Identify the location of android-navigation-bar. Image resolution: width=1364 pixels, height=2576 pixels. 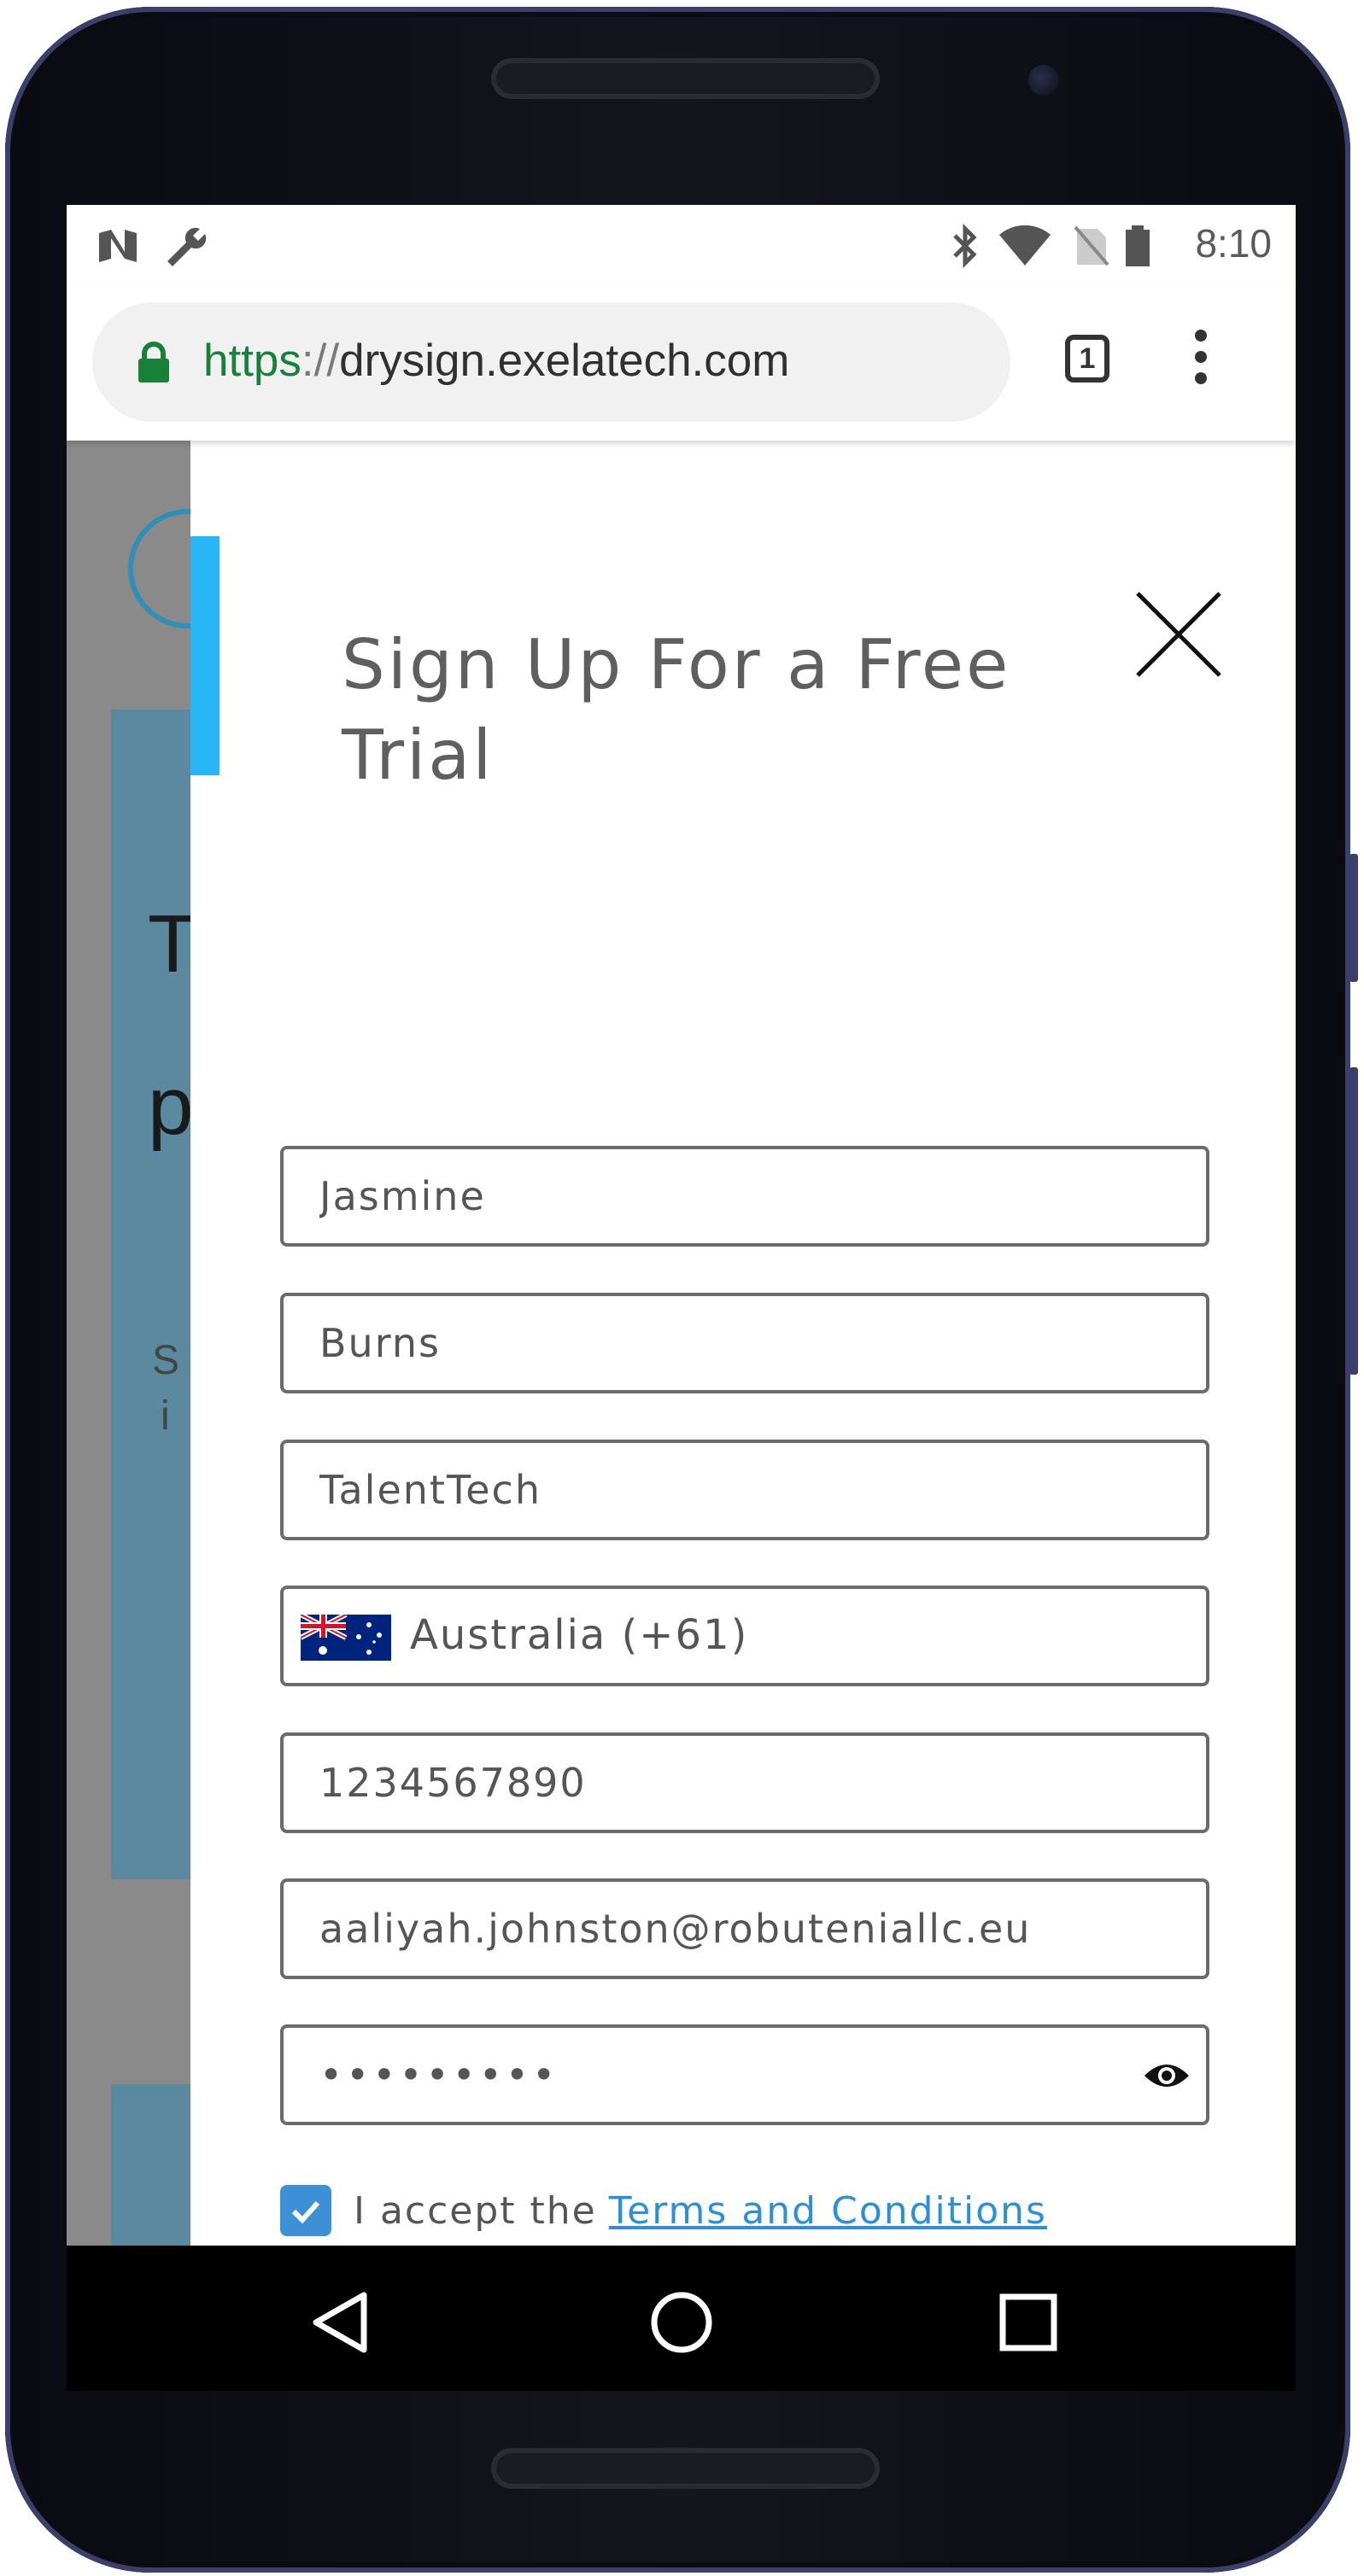
(682, 2318).